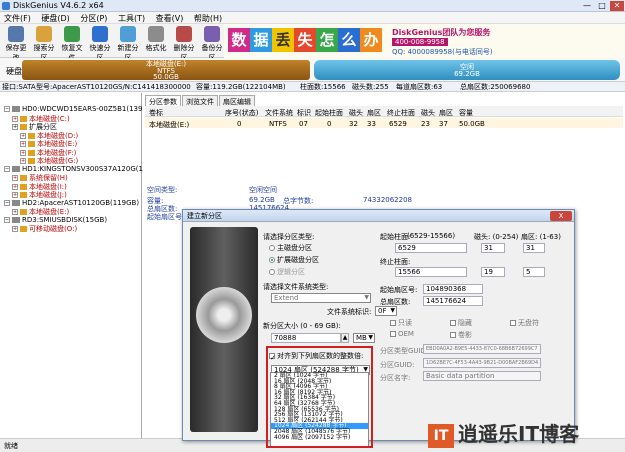 The width and height of the screenshot is (625, 452). What do you see at coordinates (156, 39) in the screenshot?
I see `format-button: 格式化` at bounding box center [156, 39].